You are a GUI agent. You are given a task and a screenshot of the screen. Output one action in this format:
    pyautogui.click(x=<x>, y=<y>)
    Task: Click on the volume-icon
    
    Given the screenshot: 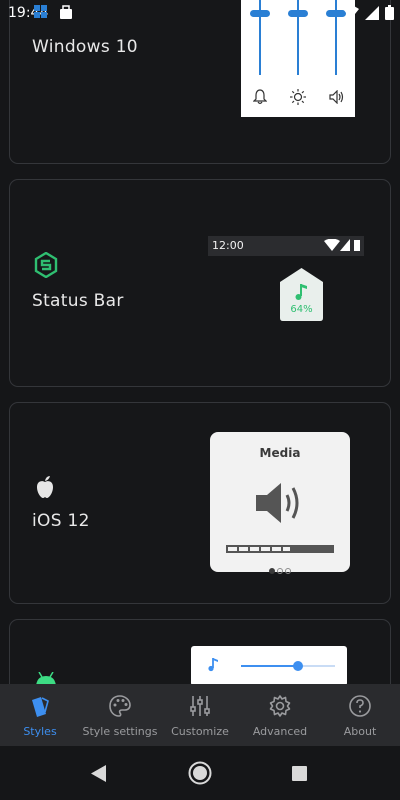 What is the action you would take?
    pyautogui.click(x=336, y=97)
    